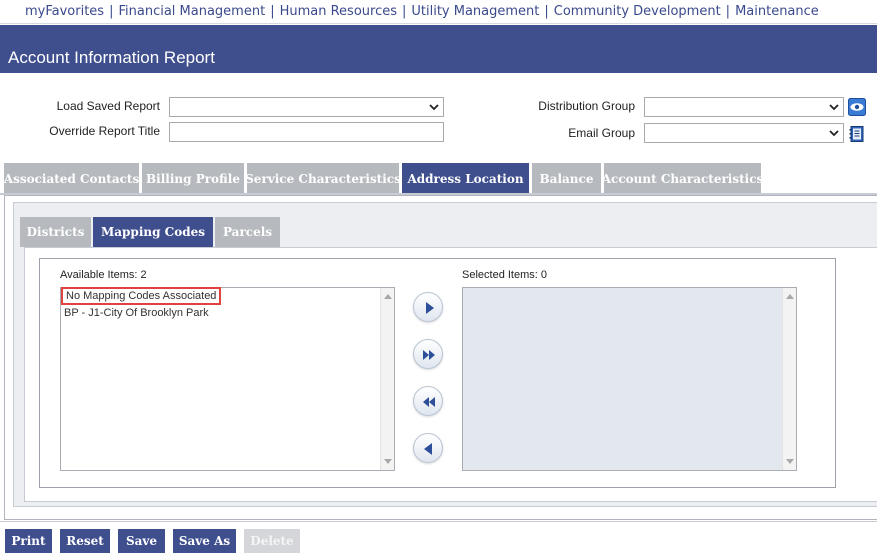 Image resolution: width=877 pixels, height=558 pixels. What do you see at coordinates (387, 379) in the screenshot?
I see `available-list-scrollbar` at bounding box center [387, 379].